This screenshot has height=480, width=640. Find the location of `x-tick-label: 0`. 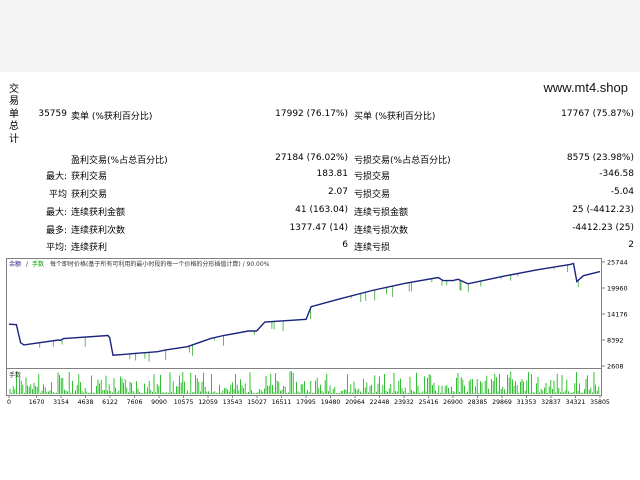

x-tick-label: 0 is located at coordinates (9, 402).